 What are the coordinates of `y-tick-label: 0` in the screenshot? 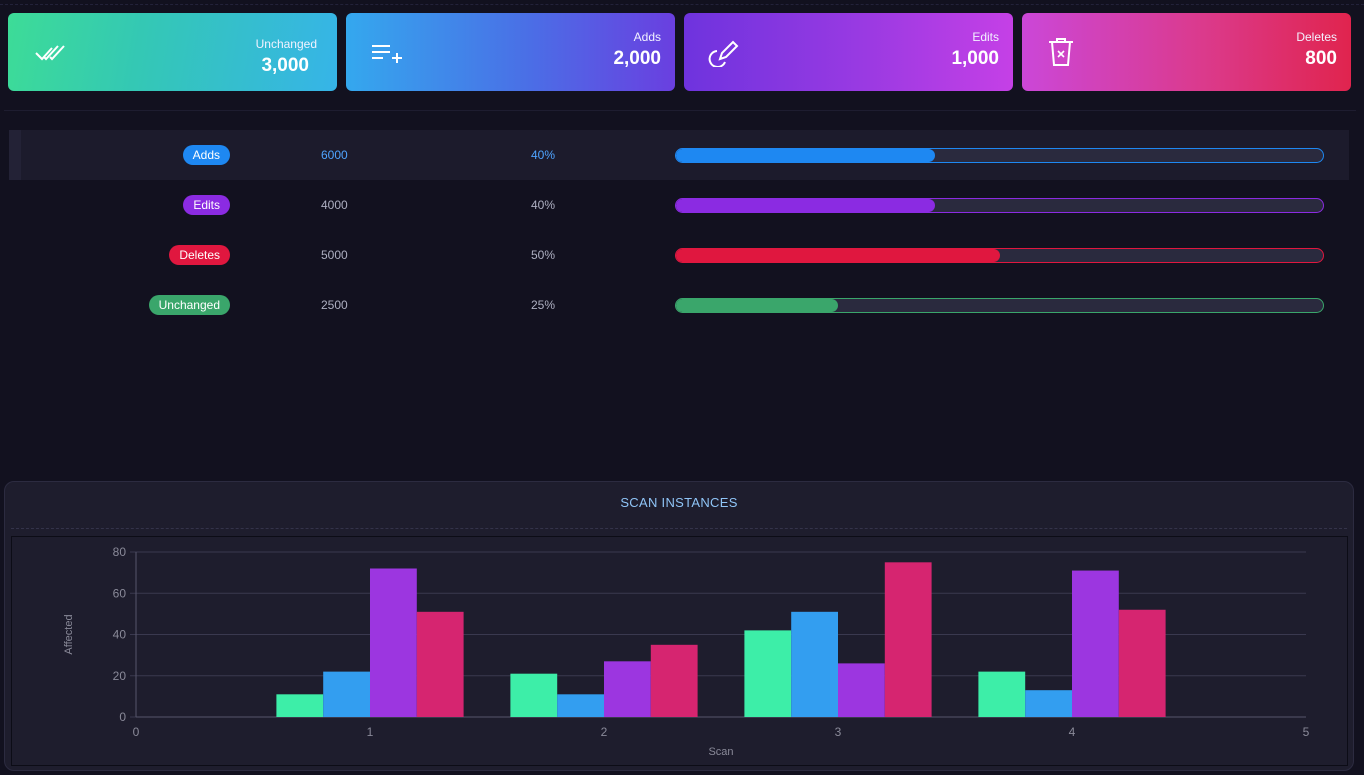 It's located at (122, 717).